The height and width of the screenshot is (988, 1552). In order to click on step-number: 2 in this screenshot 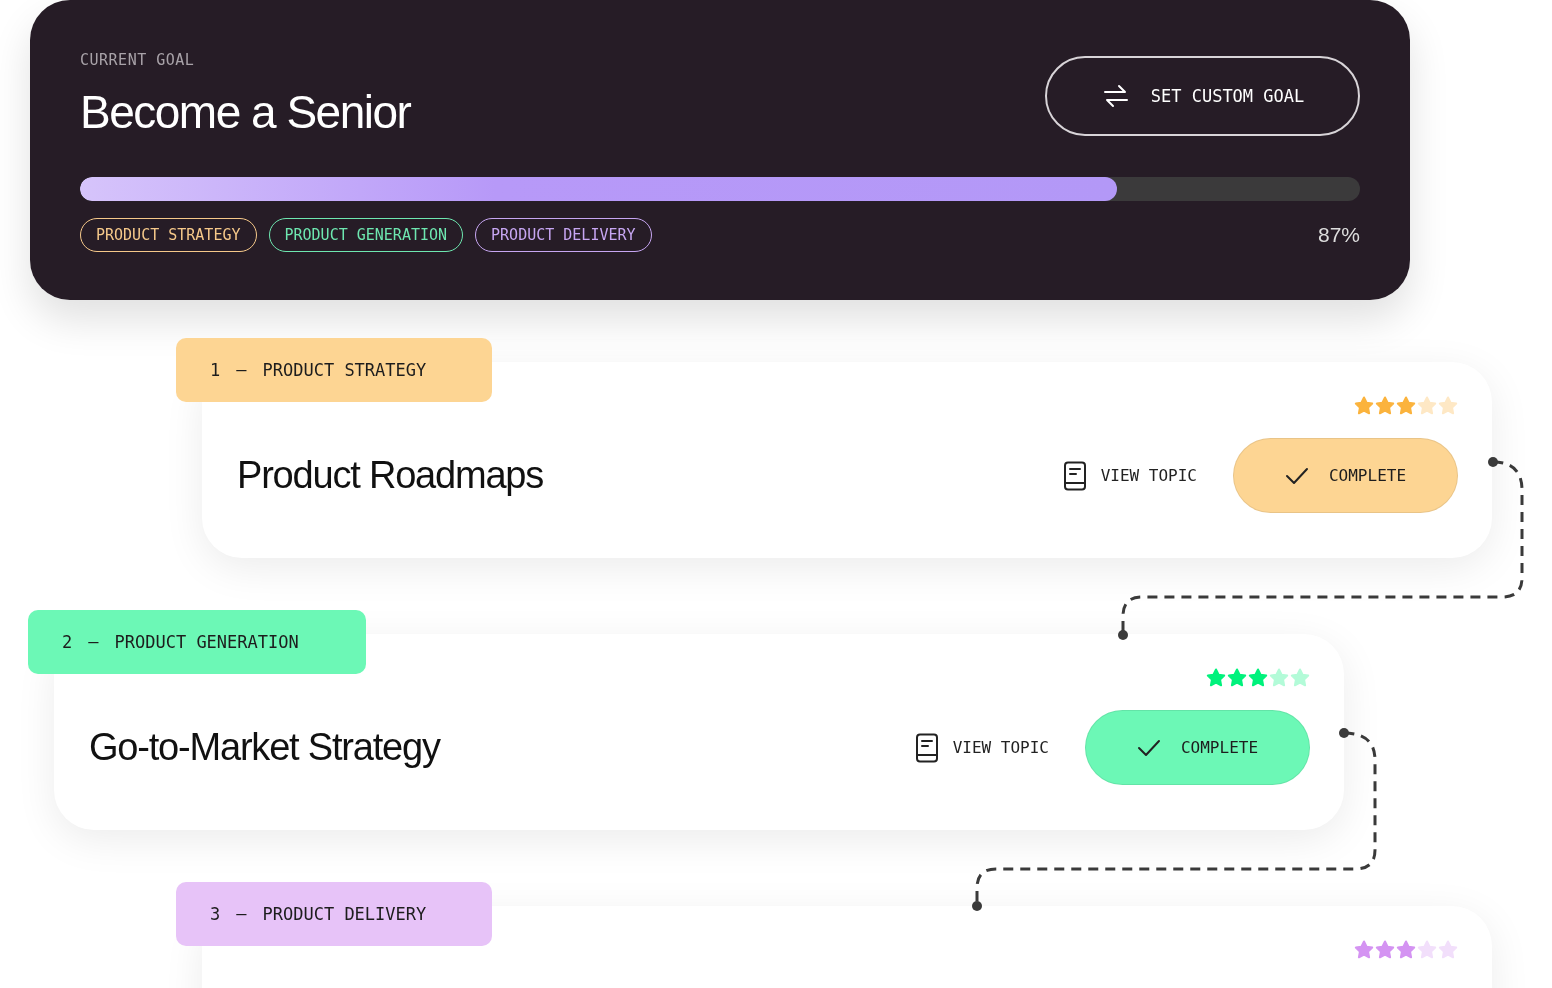, I will do `click(67, 642)`.